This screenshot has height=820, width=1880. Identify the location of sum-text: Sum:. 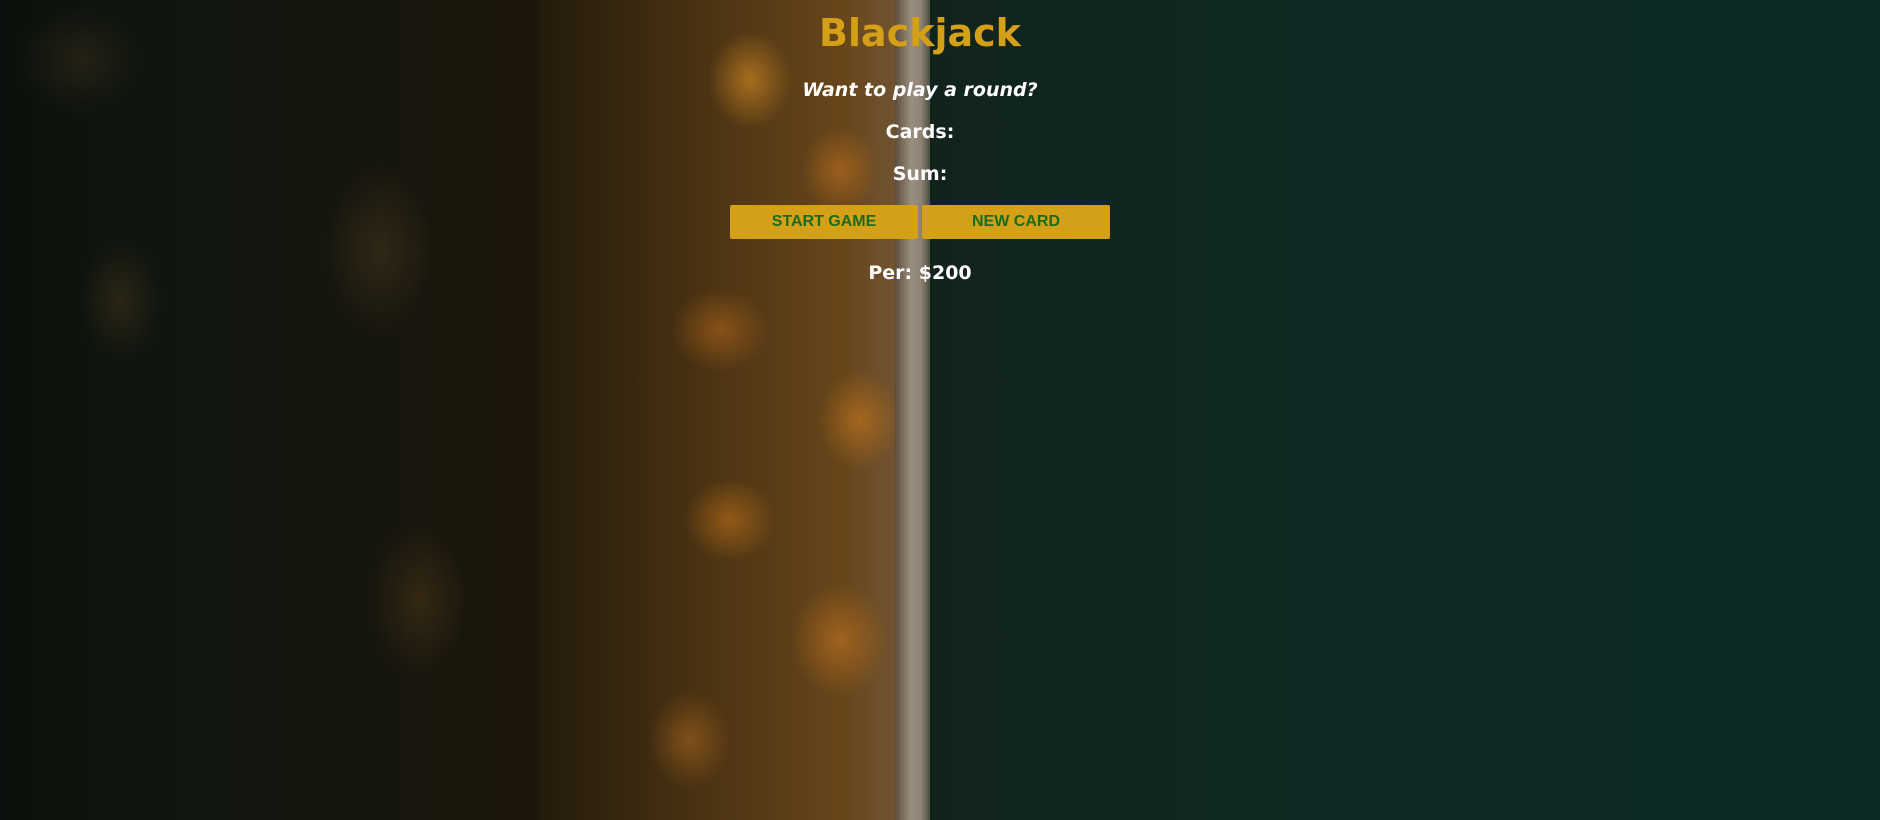
(920, 174).